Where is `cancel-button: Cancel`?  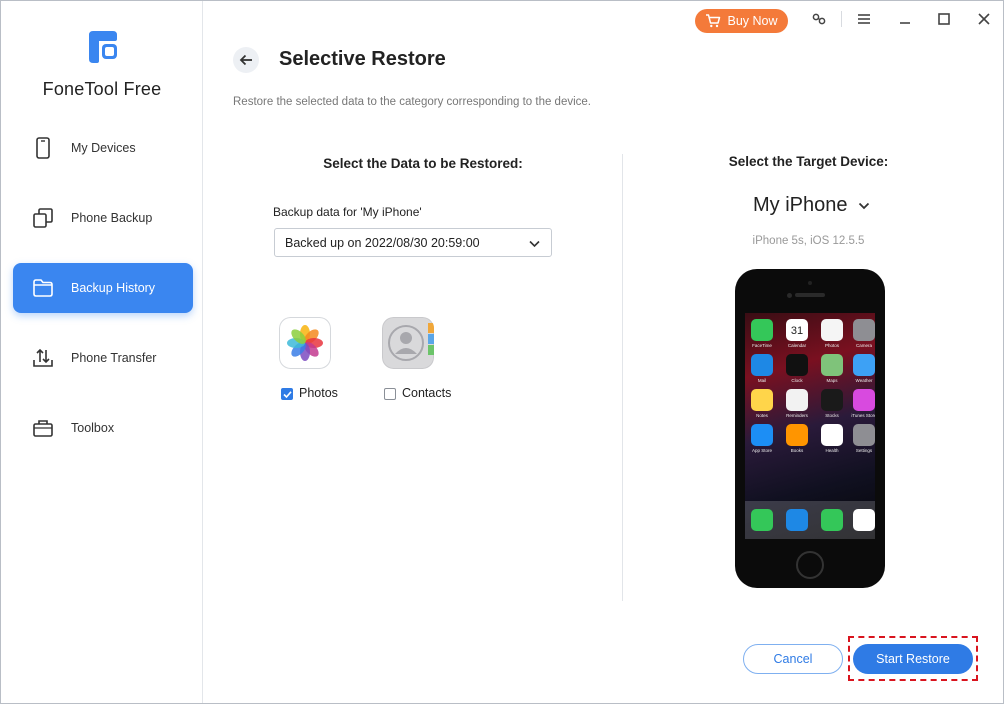 cancel-button: Cancel is located at coordinates (793, 659).